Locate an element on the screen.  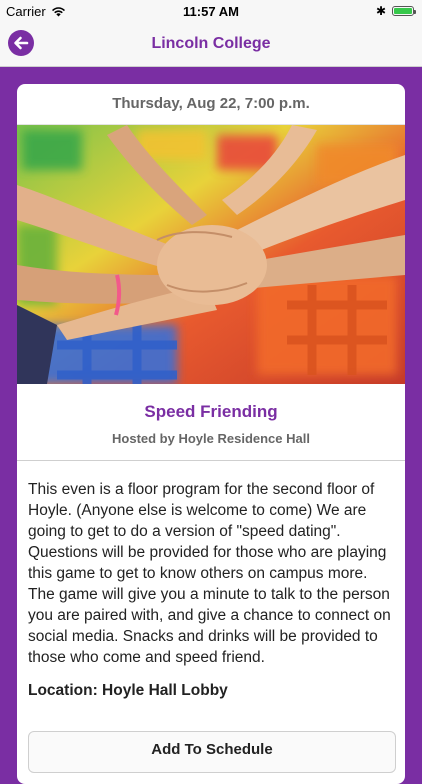
status-time: 11:57 AM is located at coordinates (211, 11).